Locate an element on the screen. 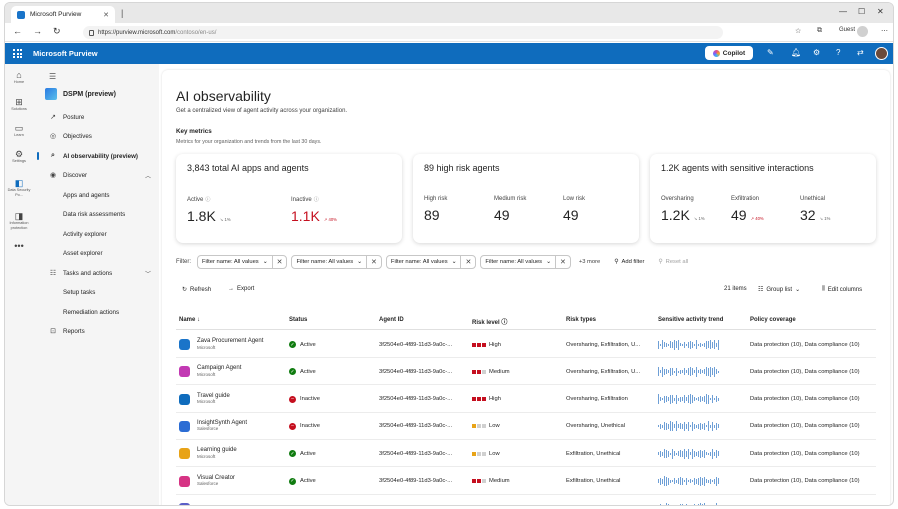 This screenshot has width=898, height=509. rail-item-home: ⌂ Home is located at coordinates (19, 77).